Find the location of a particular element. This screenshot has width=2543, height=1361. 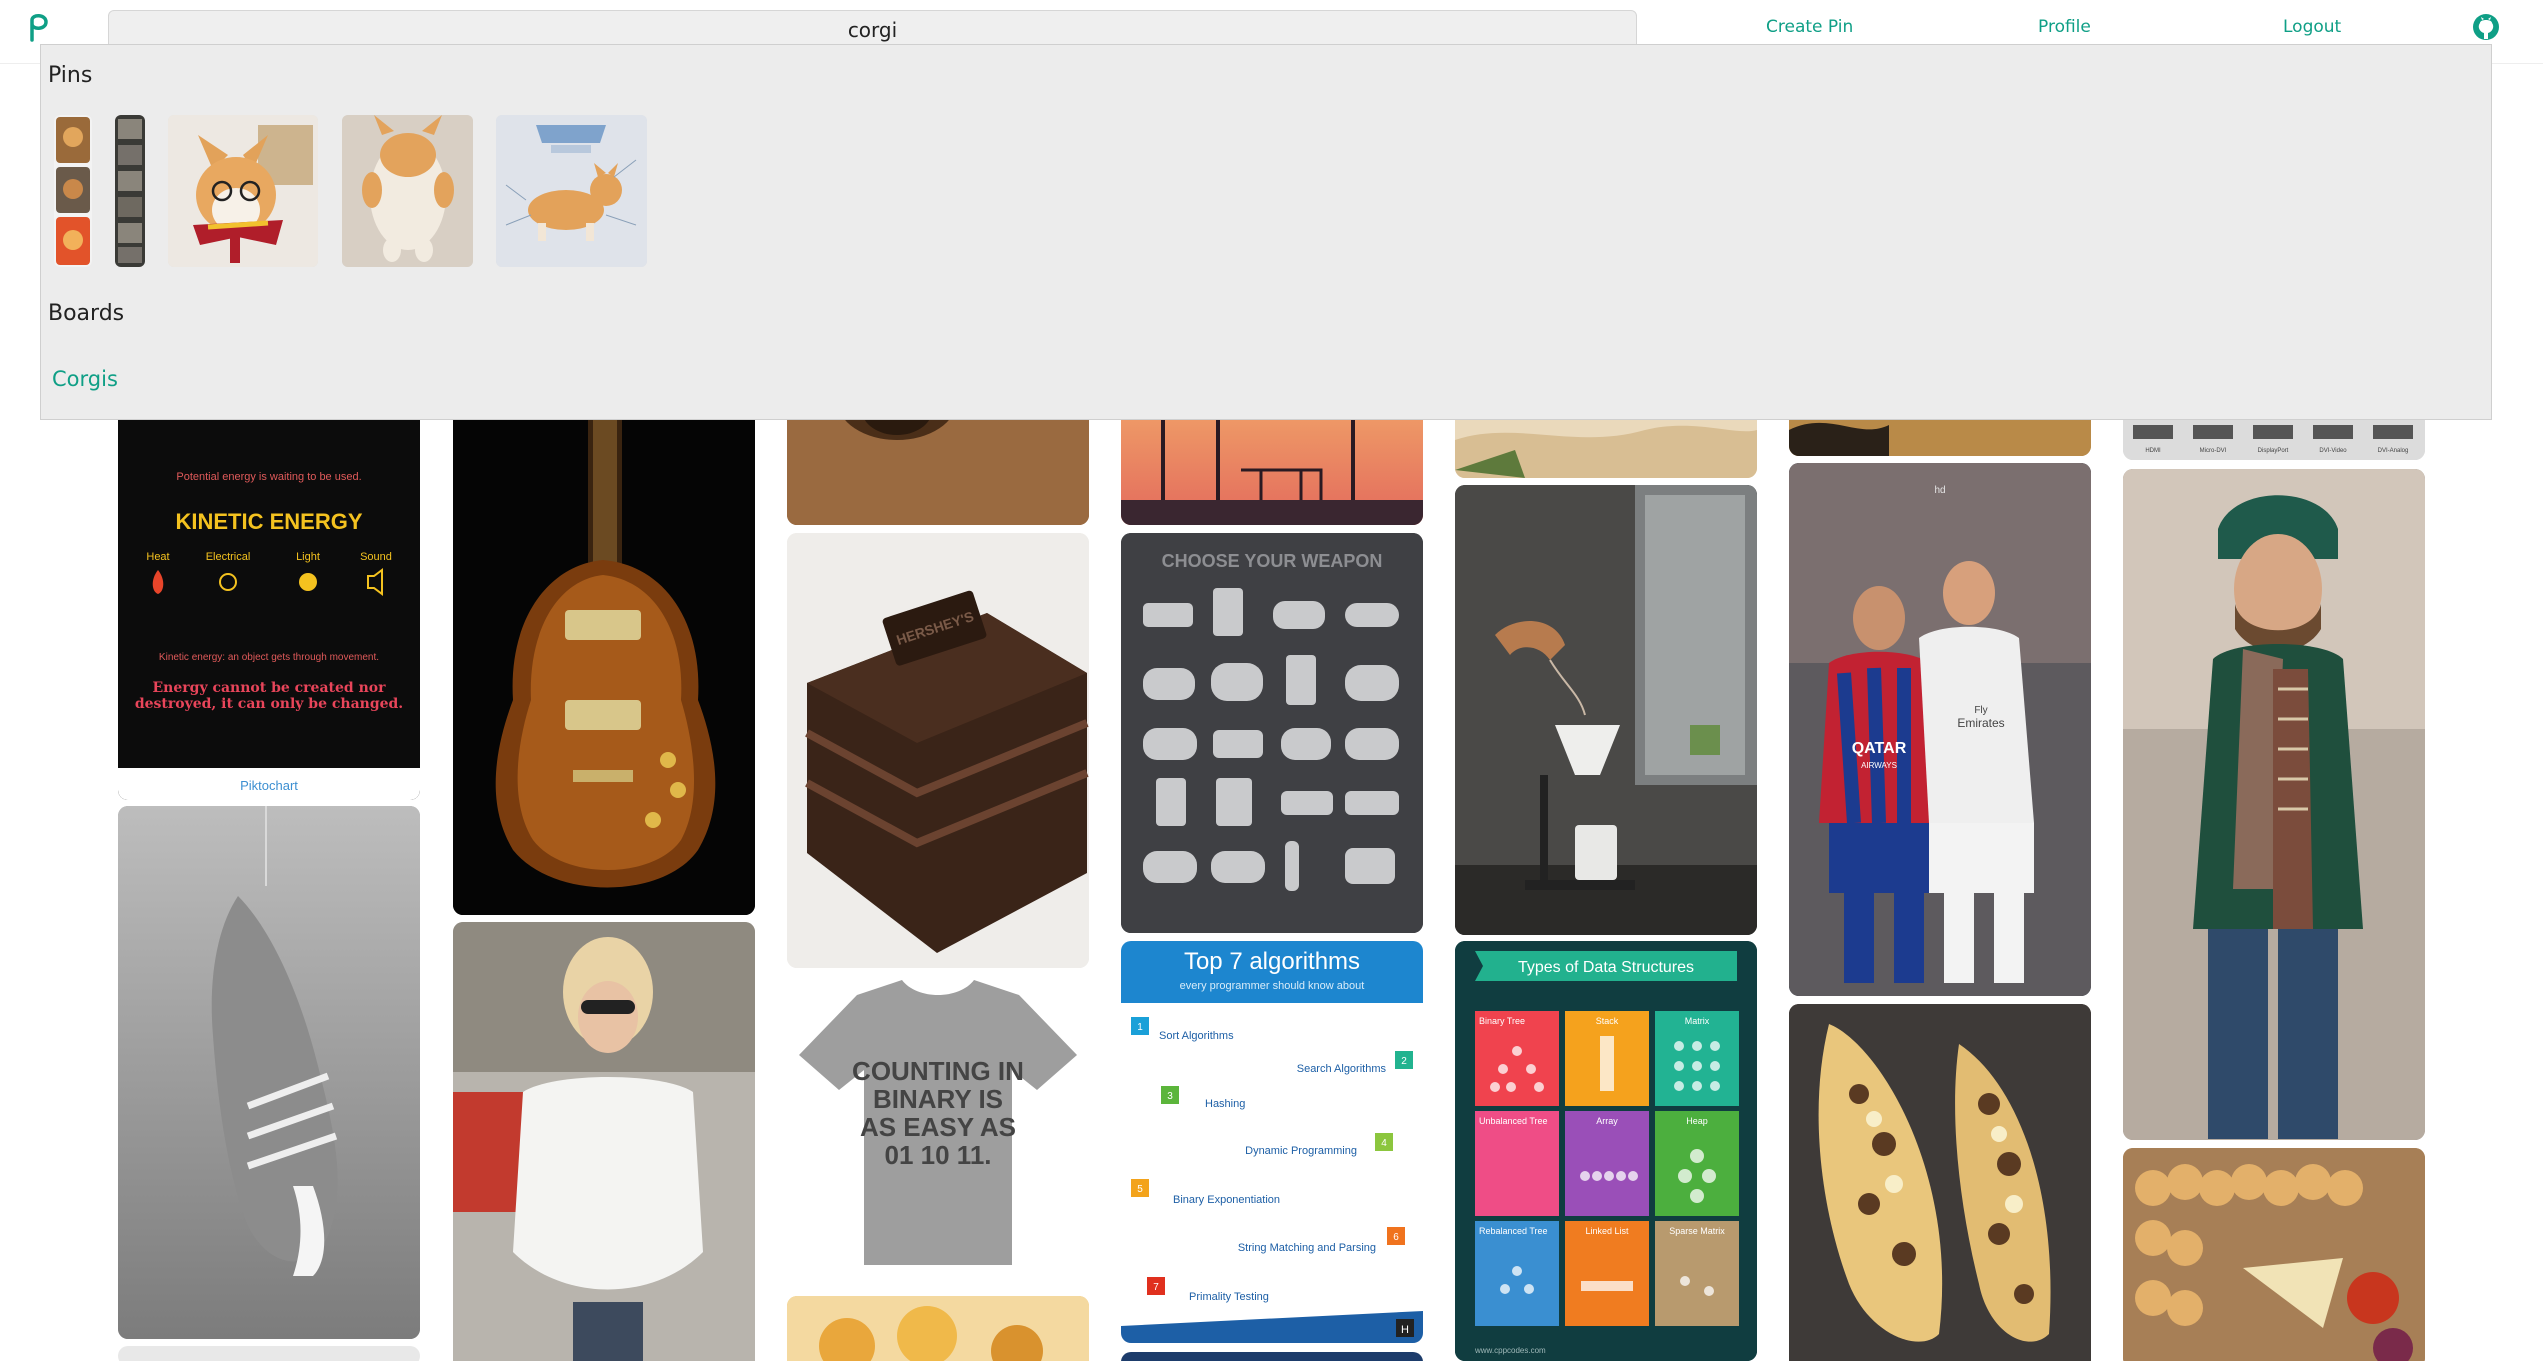

pin-choose-weapon: CHOOSE YOUR WEAPON is located at coordinates (1272, 733).